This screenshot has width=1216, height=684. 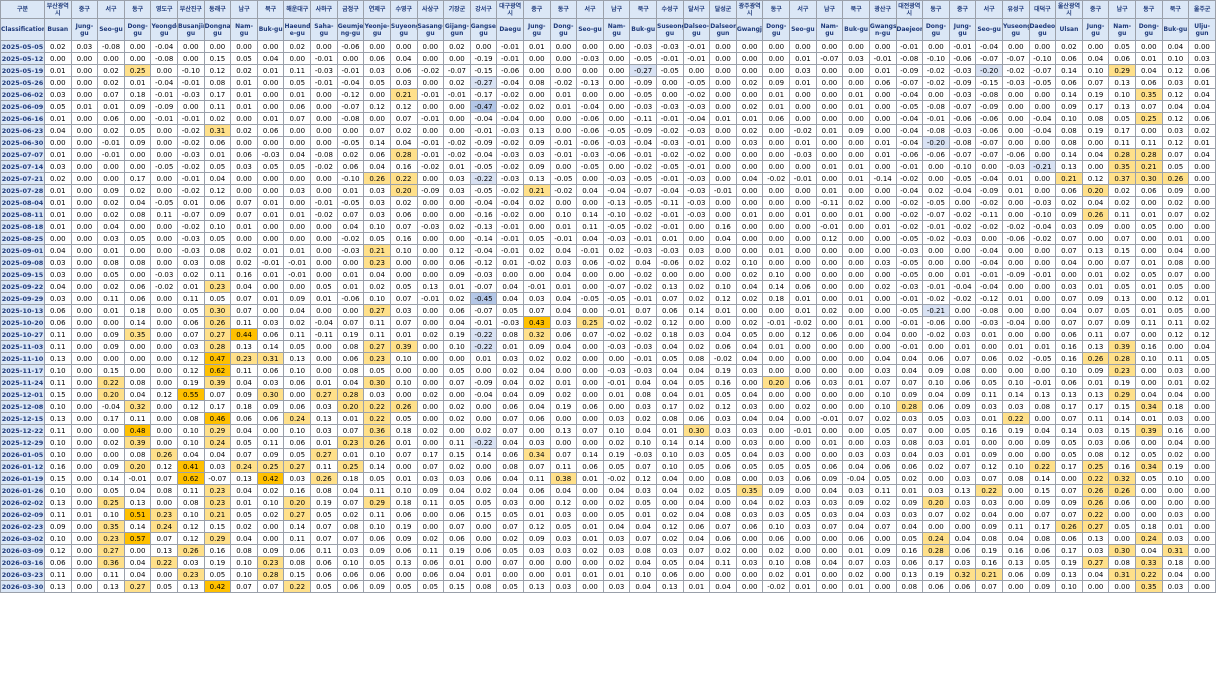 What do you see at coordinates (616, 226) in the screenshot?
I see `value-cell: -0.05` at bounding box center [616, 226].